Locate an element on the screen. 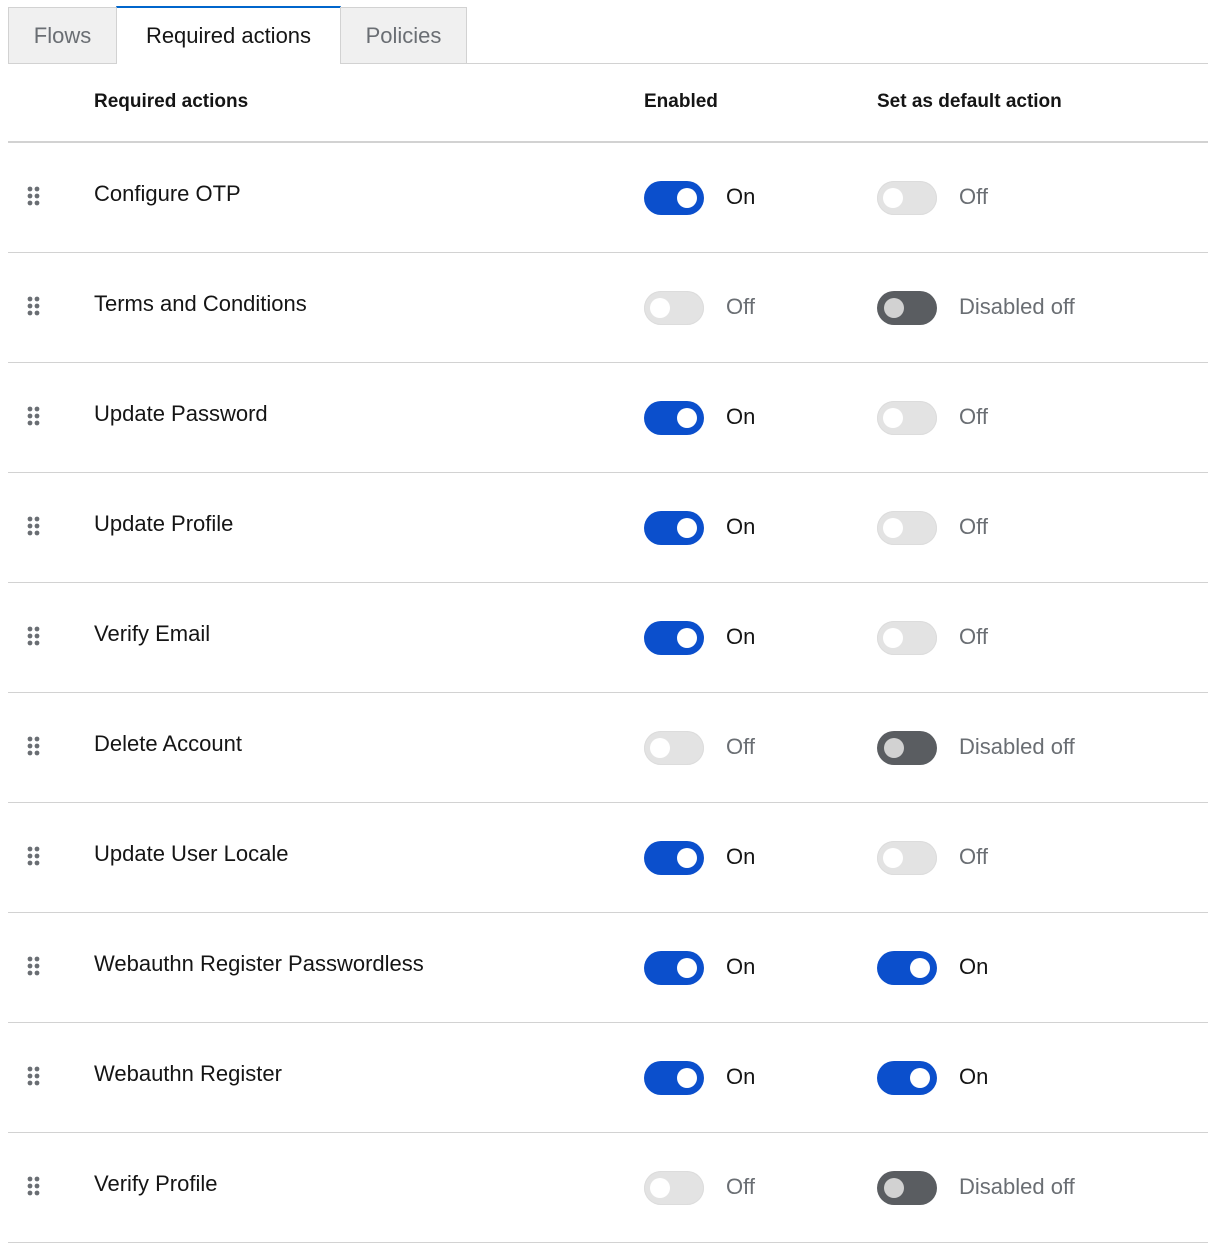 This screenshot has width=1208, height=1243. tab-required-actions: Required actions is located at coordinates (228, 35).